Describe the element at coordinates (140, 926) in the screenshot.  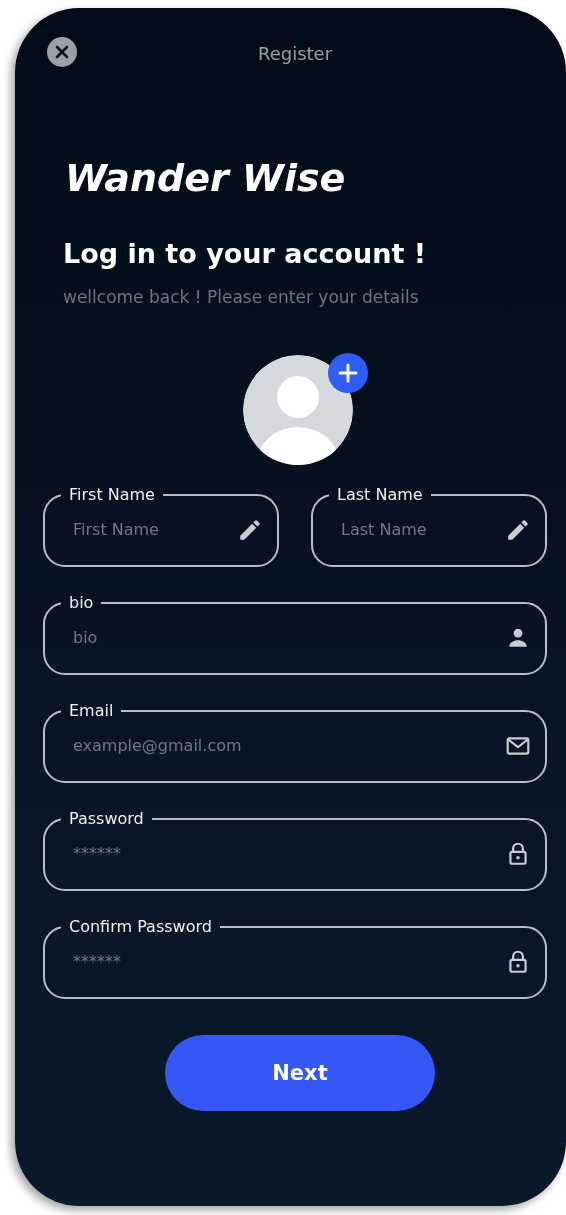
I see `field-label: Confirm Password` at that location.